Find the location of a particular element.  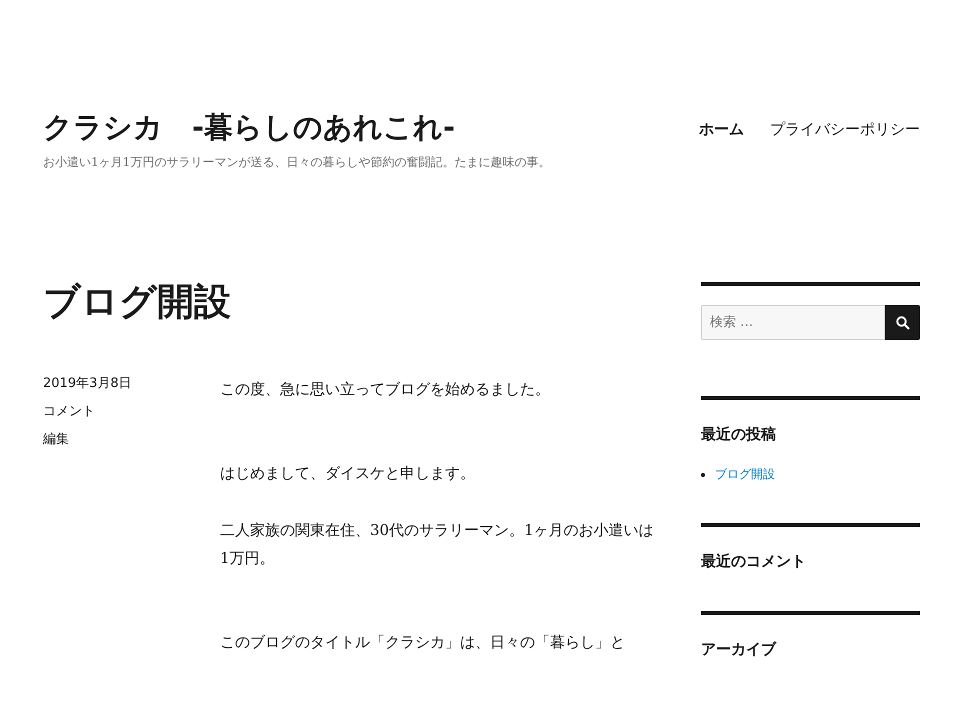

bullet-icon is located at coordinates (703, 474).